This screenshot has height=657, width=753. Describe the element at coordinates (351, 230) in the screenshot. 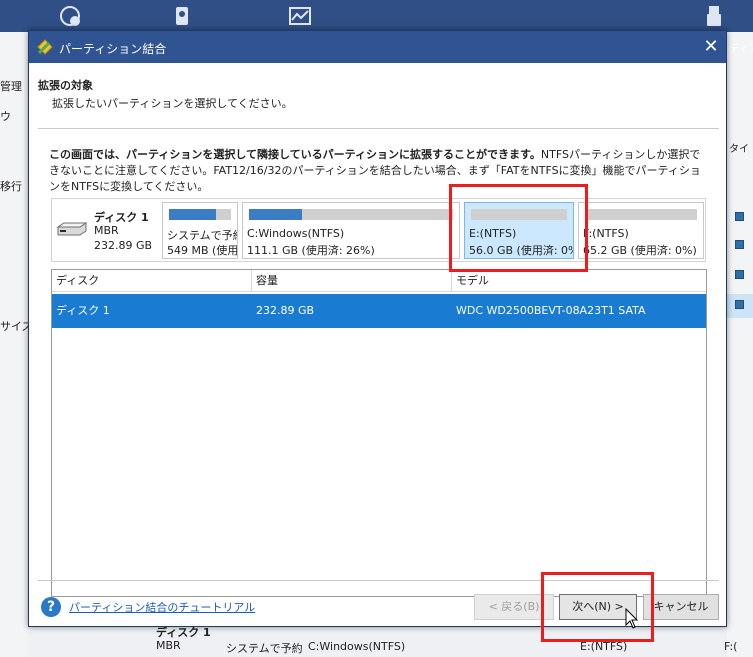

I see `partition-c-windows: C:Windows(NTFS) 111.1 GB (使用済: 26%)` at that location.